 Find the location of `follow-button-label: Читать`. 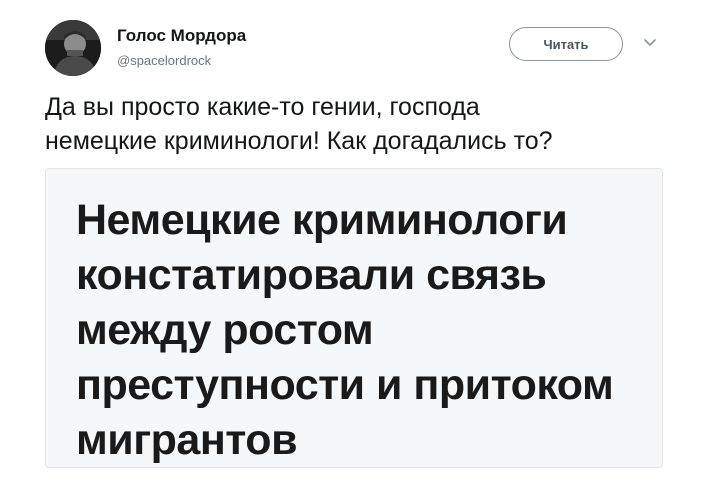

follow-button-label: Читать is located at coordinates (566, 44).